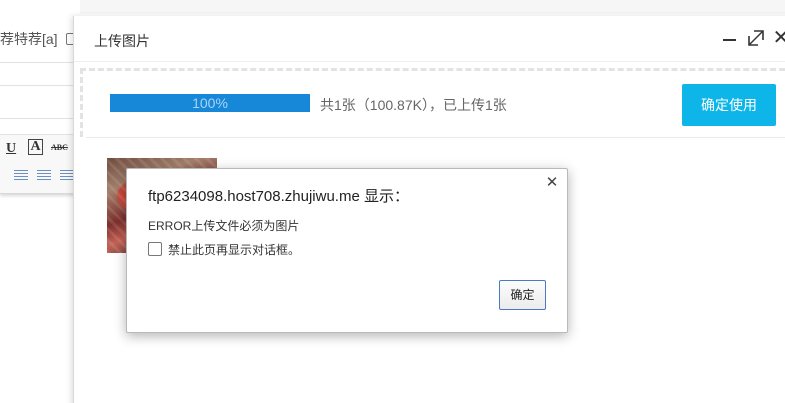 This screenshot has height=403, width=785. I want to click on close-icon: ✕, so click(777, 38).